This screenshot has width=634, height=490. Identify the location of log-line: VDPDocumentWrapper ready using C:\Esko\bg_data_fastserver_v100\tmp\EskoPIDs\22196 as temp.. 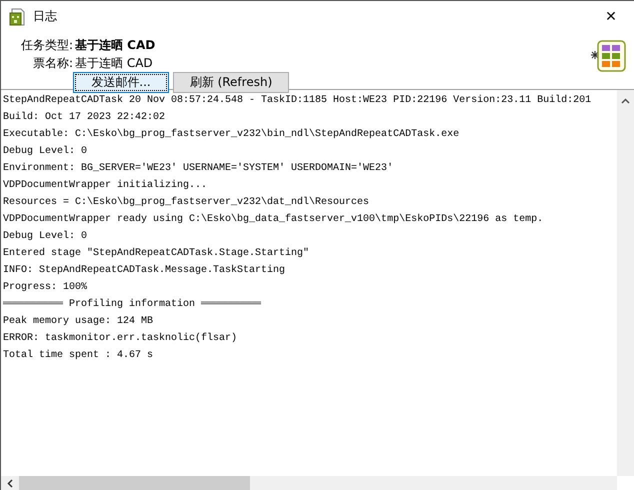
(273, 219).